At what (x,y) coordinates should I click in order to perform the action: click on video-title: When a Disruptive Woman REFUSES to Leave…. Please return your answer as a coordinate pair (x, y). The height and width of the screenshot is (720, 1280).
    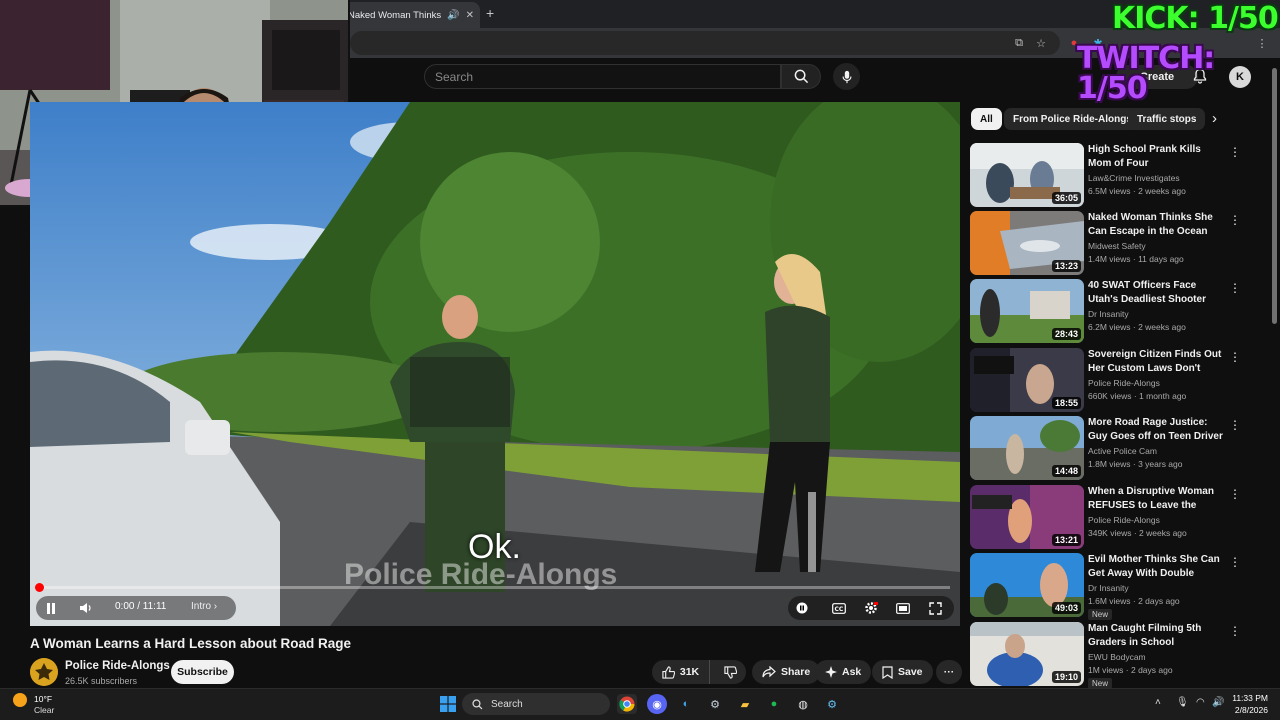
    Looking at the image, I should click on (1156, 499).